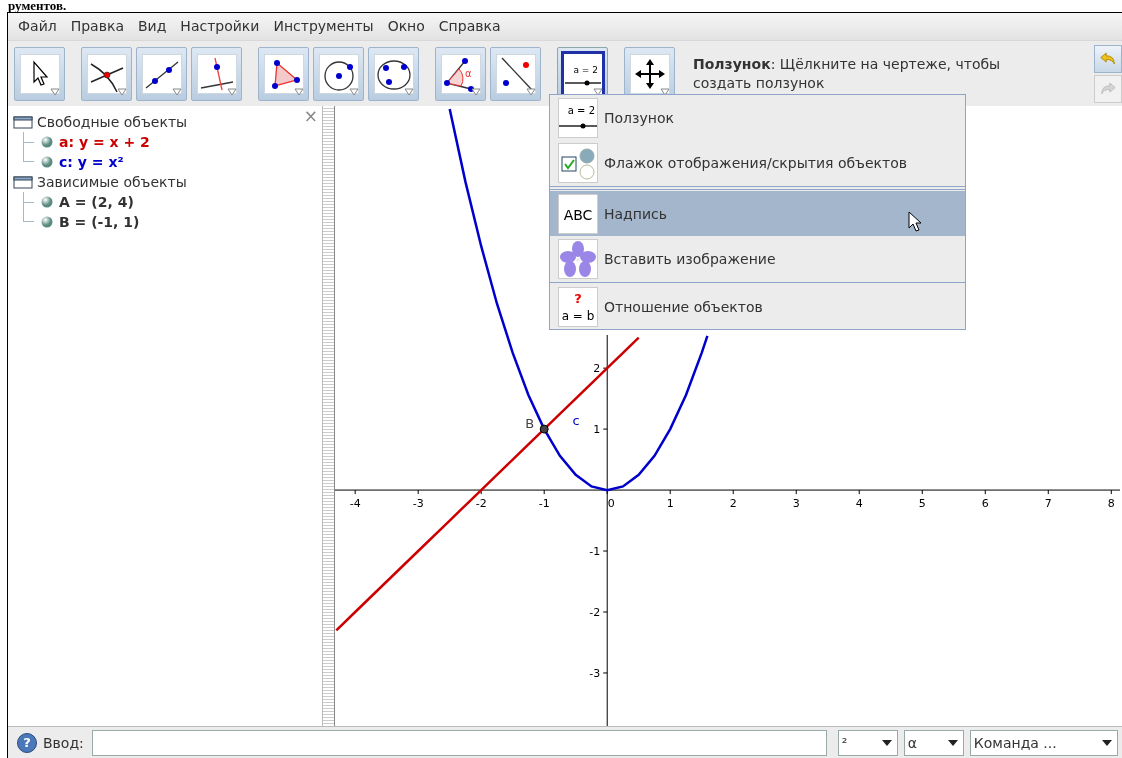 This screenshot has height=758, width=1122. Describe the element at coordinates (112, 122) in the screenshot. I see `tree-group-label: Свободные объекты` at that location.